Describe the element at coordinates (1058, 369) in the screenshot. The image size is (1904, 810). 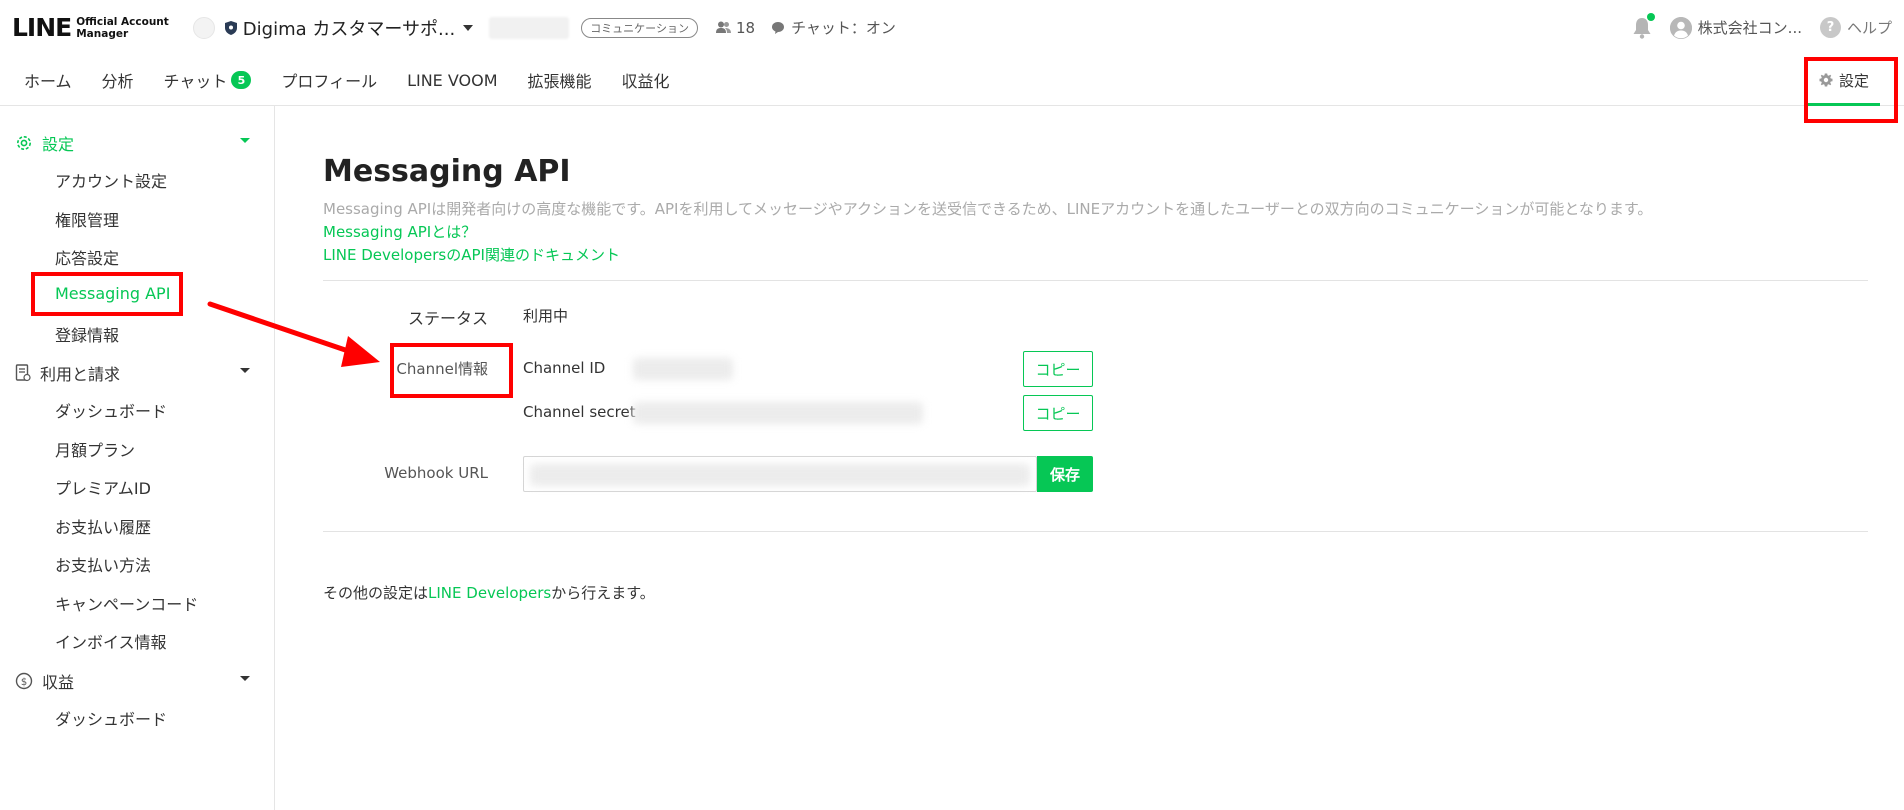
I see `copy-channel-id-button: コピー` at that location.